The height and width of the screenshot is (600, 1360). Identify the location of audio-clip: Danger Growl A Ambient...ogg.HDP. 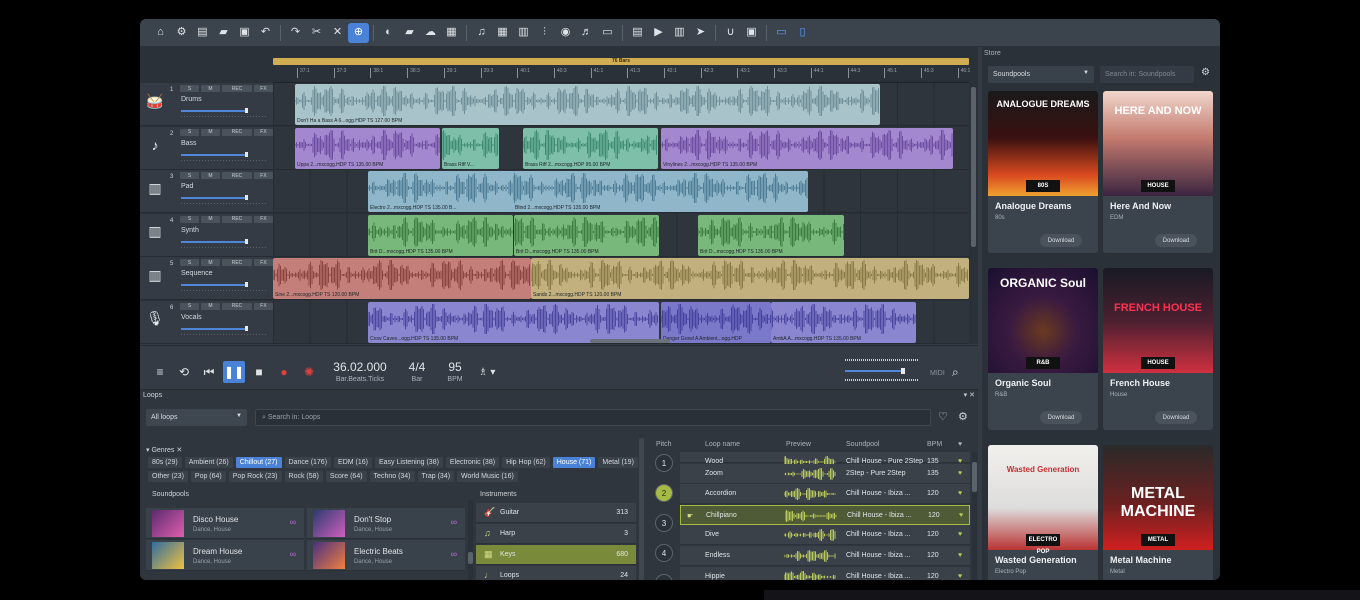
(716, 322).